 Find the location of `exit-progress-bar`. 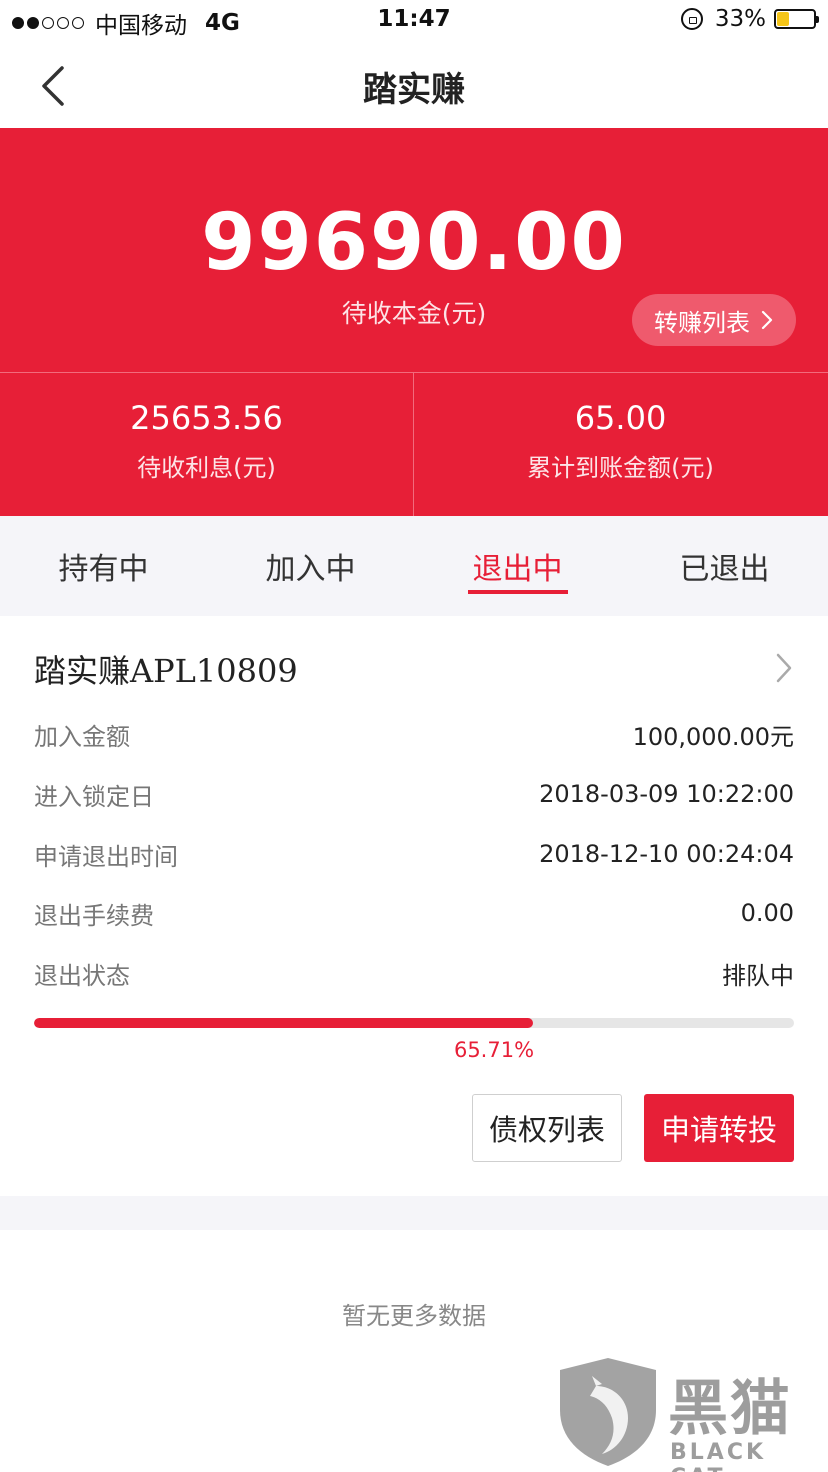

exit-progress-bar is located at coordinates (414, 1023).